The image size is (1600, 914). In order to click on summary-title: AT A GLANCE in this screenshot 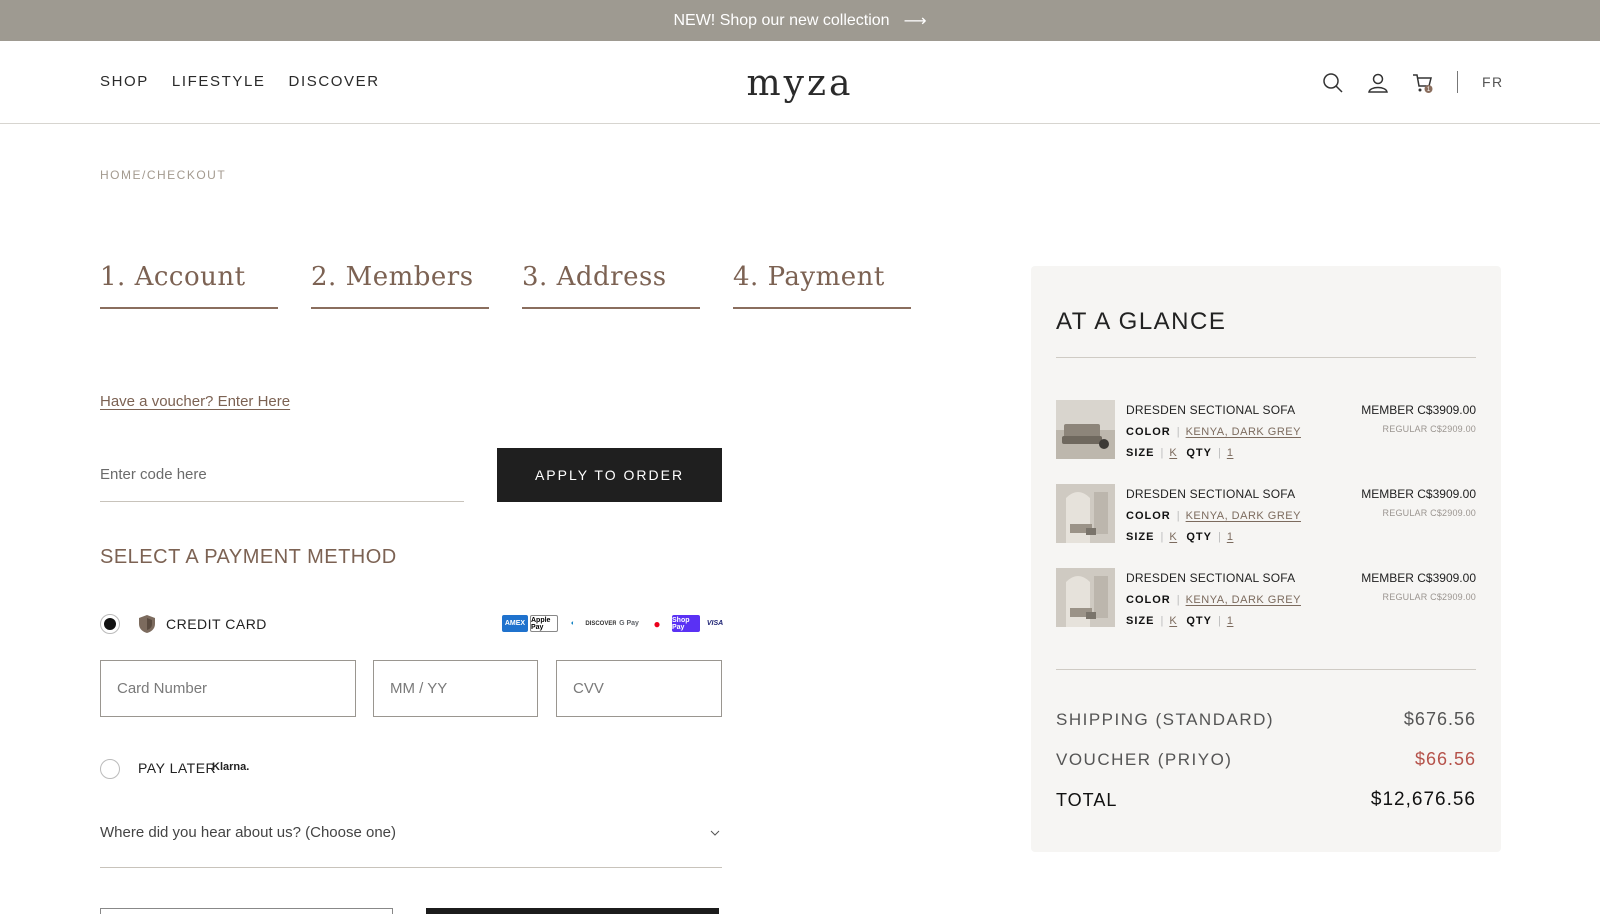, I will do `click(1141, 321)`.